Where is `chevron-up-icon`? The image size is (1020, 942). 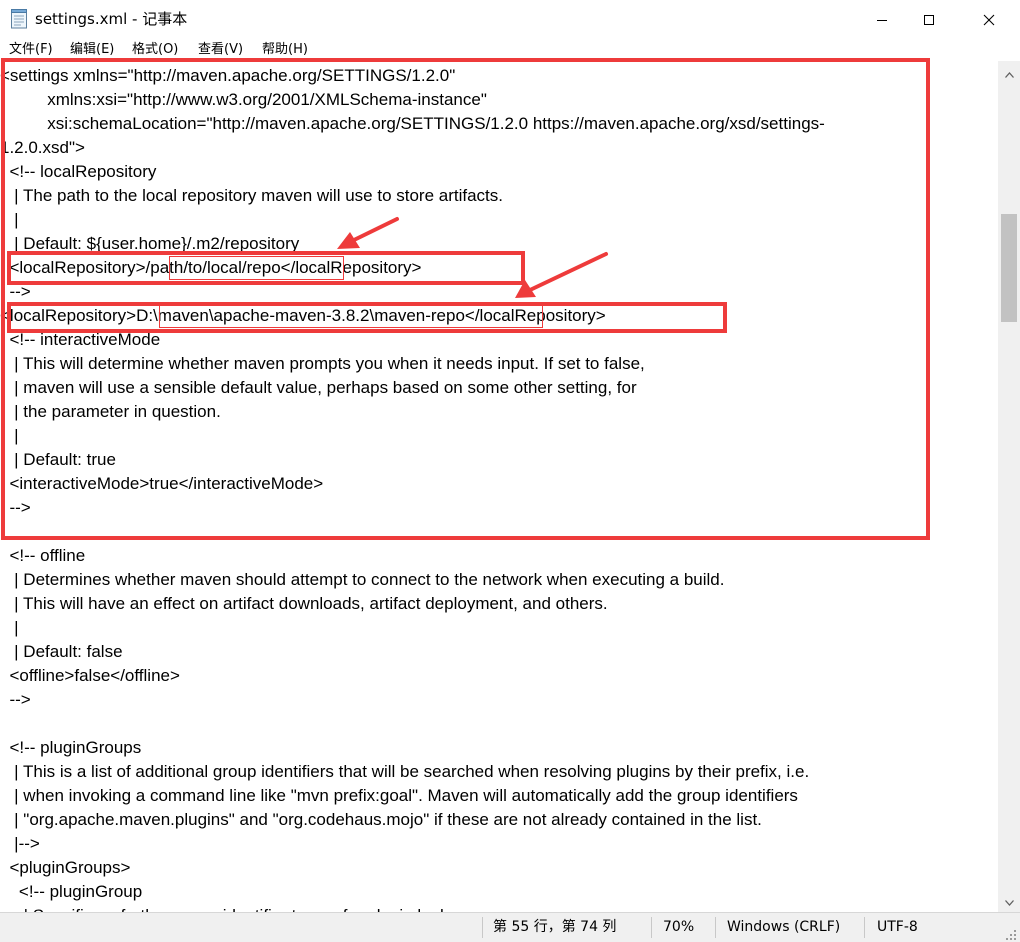
chevron-up-icon is located at coordinates (1009, 72).